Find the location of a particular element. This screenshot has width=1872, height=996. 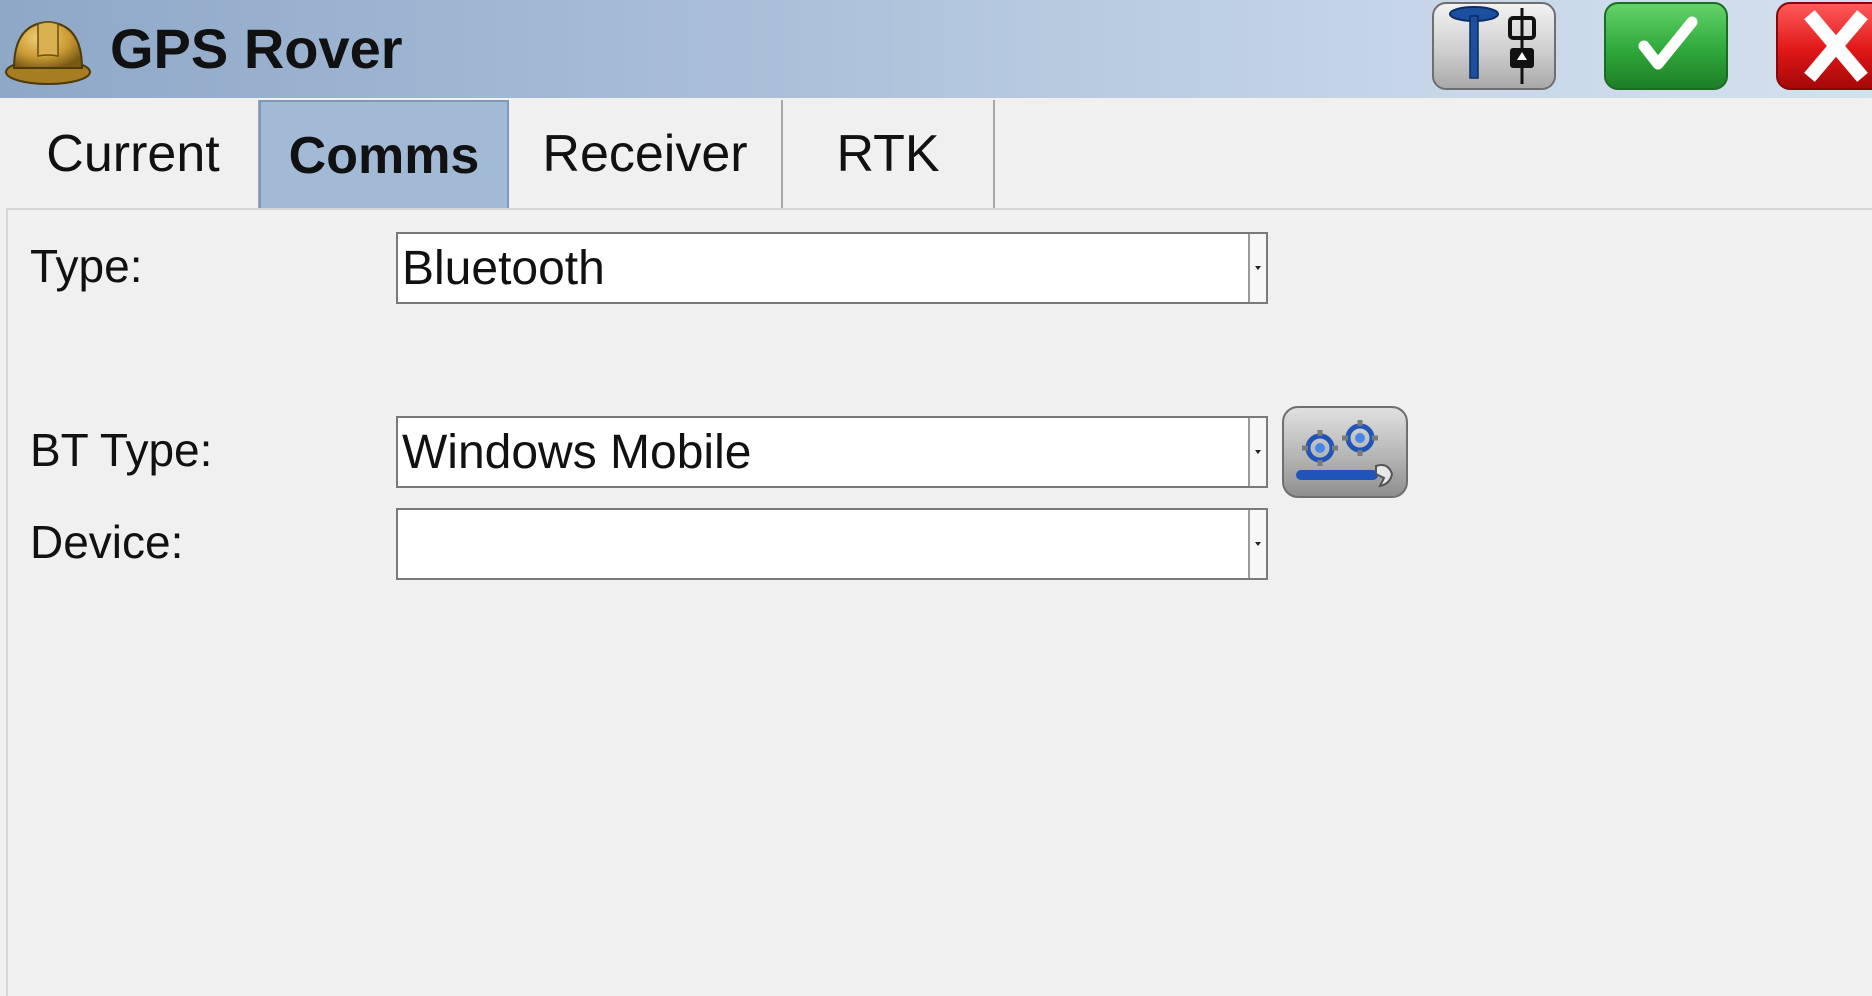

tab-receiver: Receiver is located at coordinates (646, 154).